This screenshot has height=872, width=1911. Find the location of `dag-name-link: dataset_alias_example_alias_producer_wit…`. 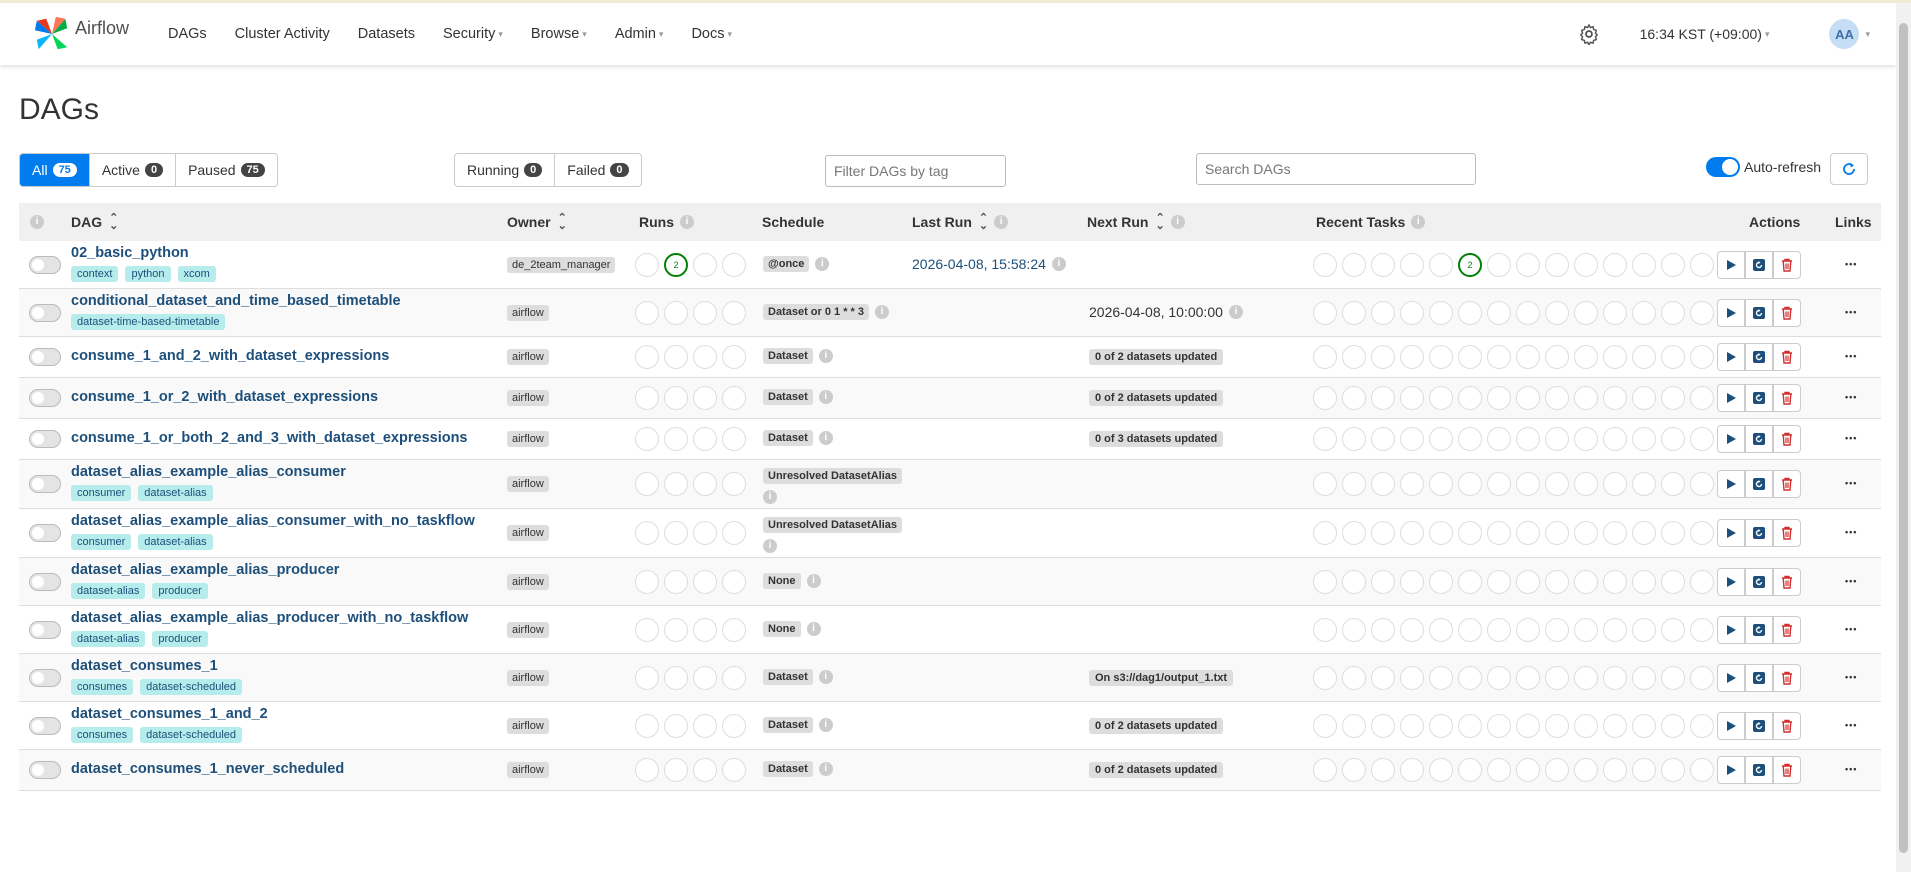

dag-name-link: dataset_alias_example_alias_producer_wit… is located at coordinates (269, 618).